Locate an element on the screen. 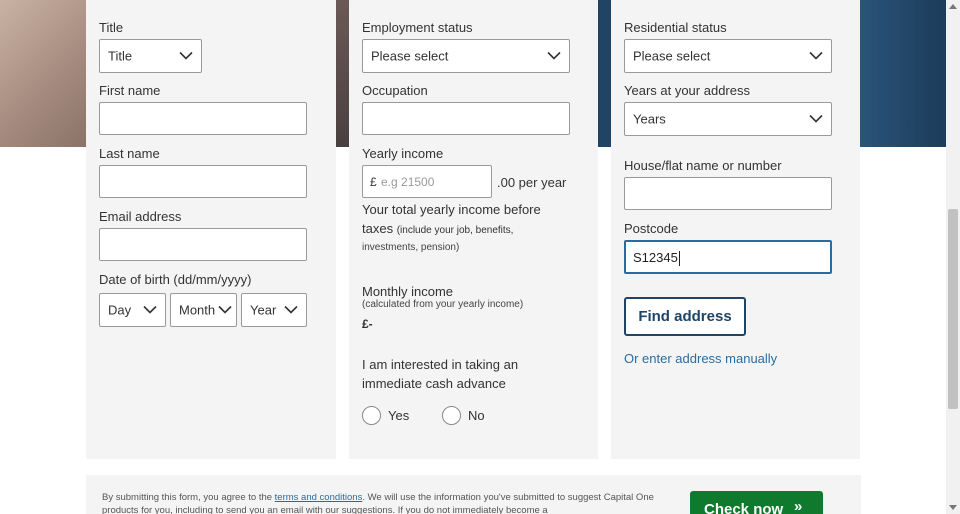 The height and width of the screenshot is (514, 960). dob-year-value: Year is located at coordinates (263, 310).